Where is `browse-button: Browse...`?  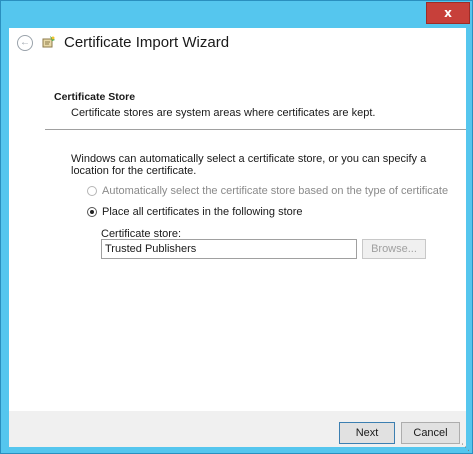 browse-button: Browse... is located at coordinates (394, 249).